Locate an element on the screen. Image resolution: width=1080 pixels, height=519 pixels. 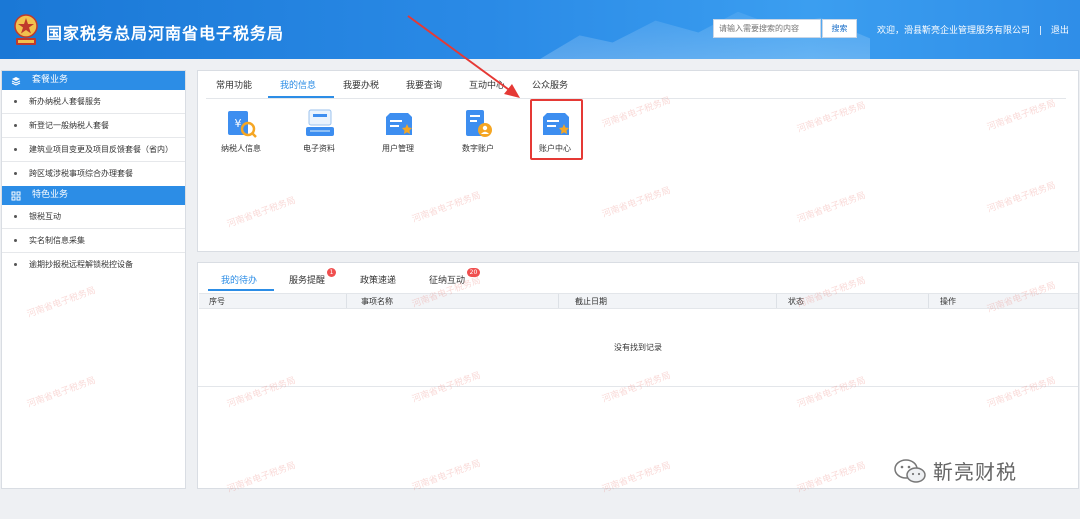
wechat-icon is located at coordinates (910, 470).